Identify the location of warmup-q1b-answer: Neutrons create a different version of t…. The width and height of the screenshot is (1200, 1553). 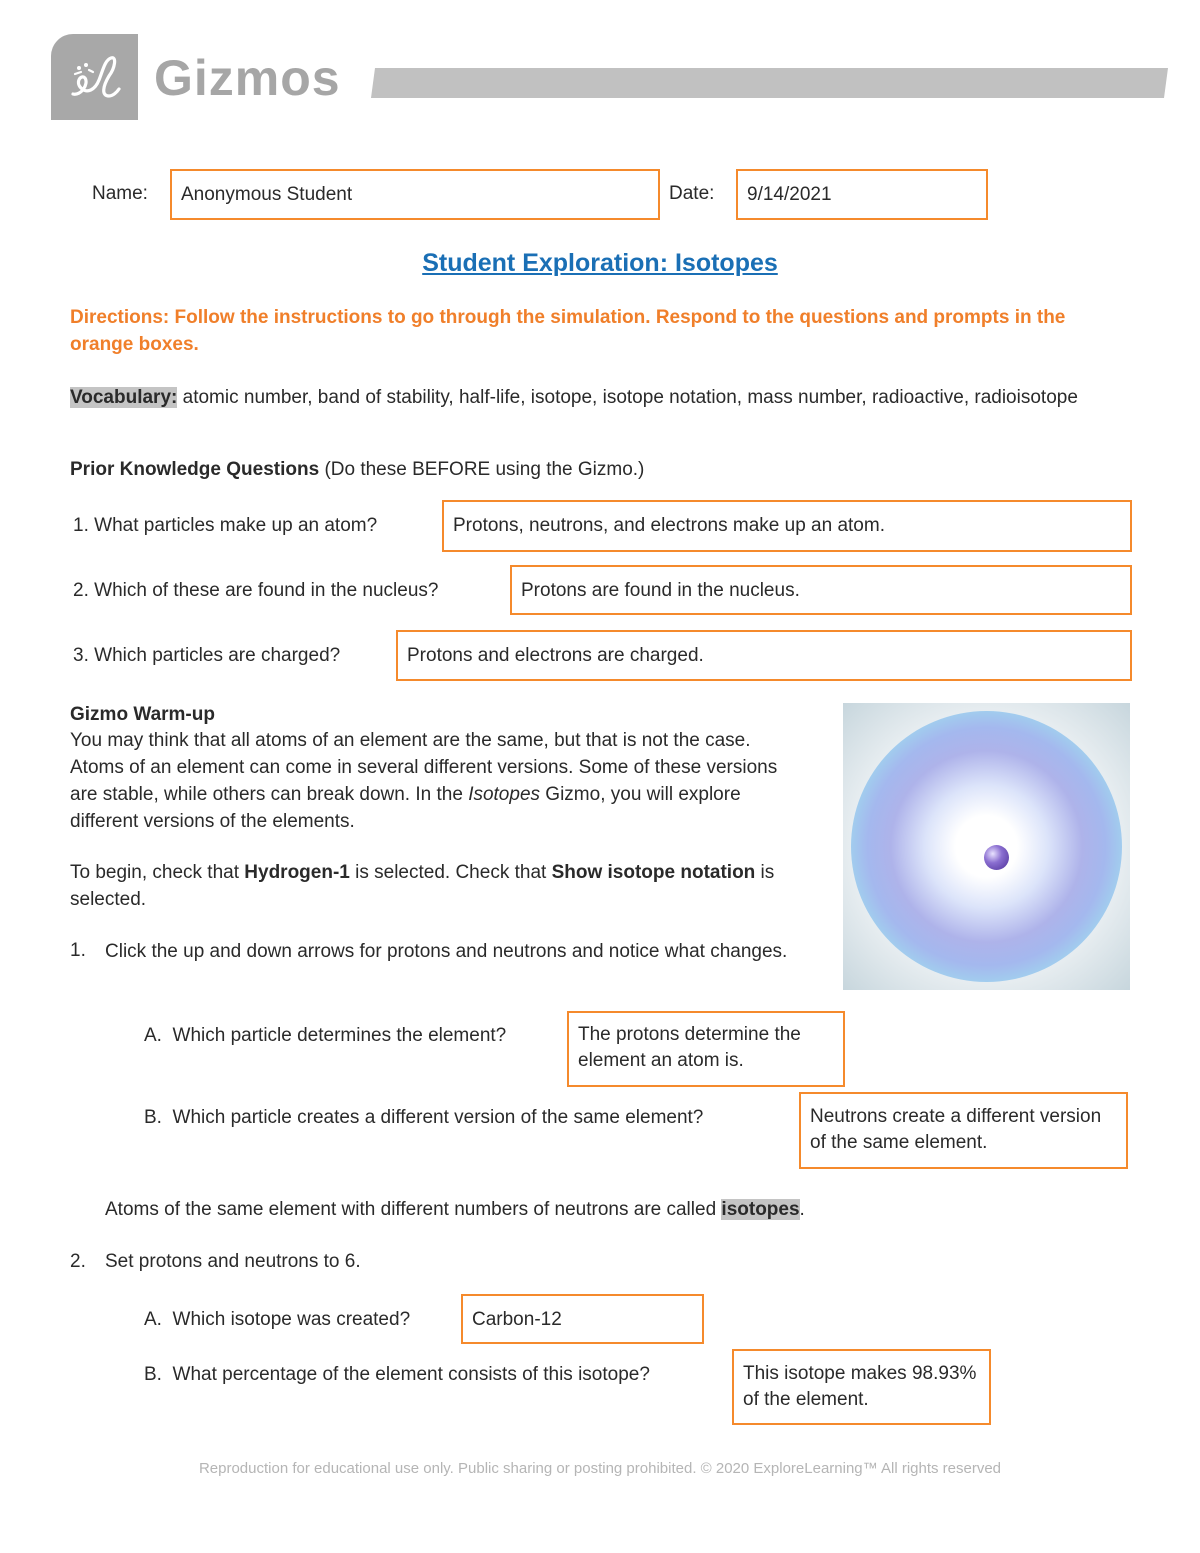
(963, 1130).